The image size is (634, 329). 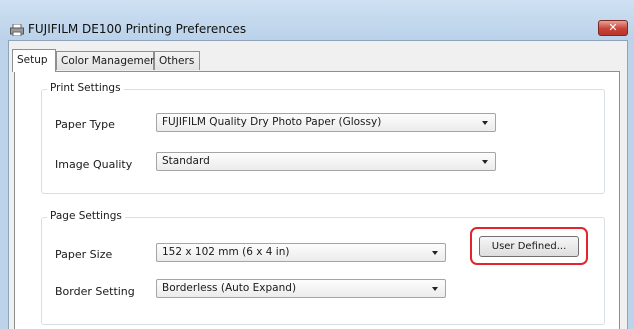 I want to click on page-settings-label: Page Settings, so click(x=86, y=216).